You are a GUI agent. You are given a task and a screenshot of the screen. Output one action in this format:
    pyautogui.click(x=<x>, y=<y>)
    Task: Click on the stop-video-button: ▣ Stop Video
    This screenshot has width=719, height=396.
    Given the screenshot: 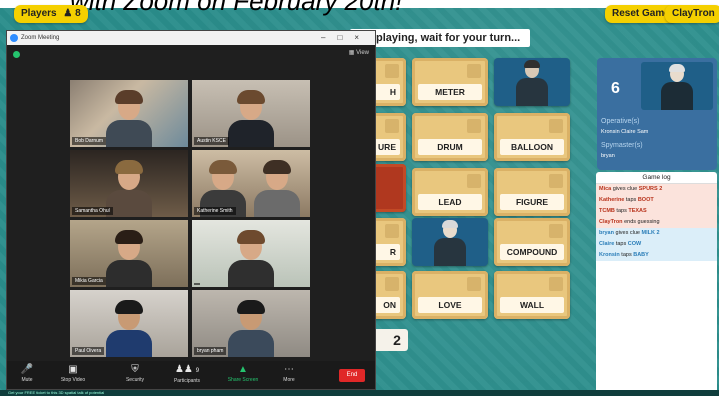 What is the action you would take?
    pyautogui.click(x=73, y=373)
    